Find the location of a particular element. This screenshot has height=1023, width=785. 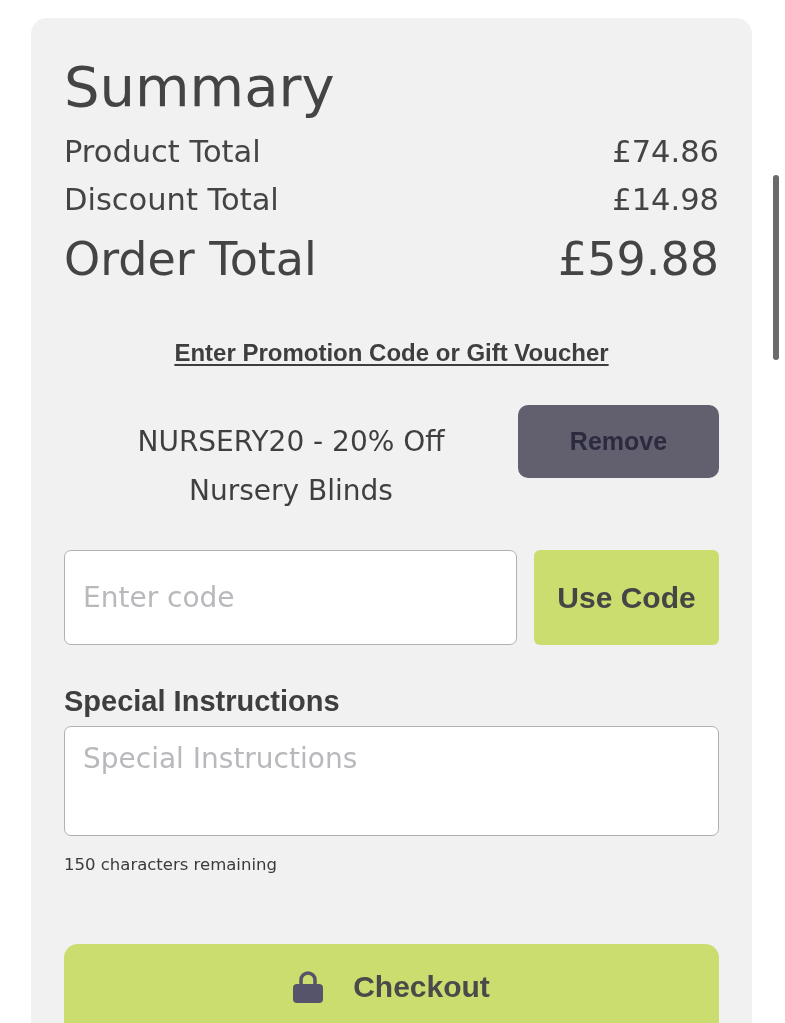

promo-code-link: Enter Promotion Code or Gift Voucher is located at coordinates (391, 352).